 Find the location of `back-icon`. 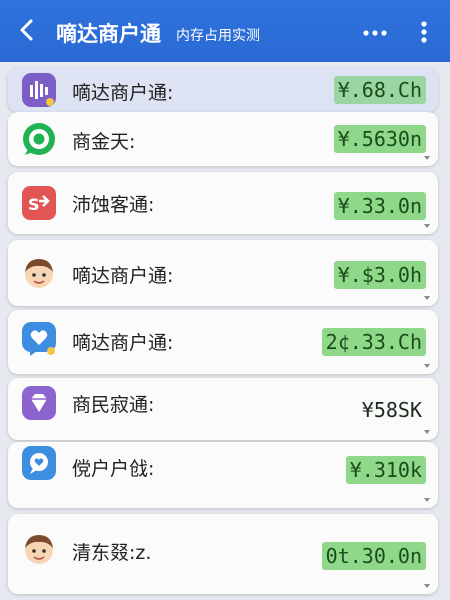

back-icon is located at coordinates (27, 30).